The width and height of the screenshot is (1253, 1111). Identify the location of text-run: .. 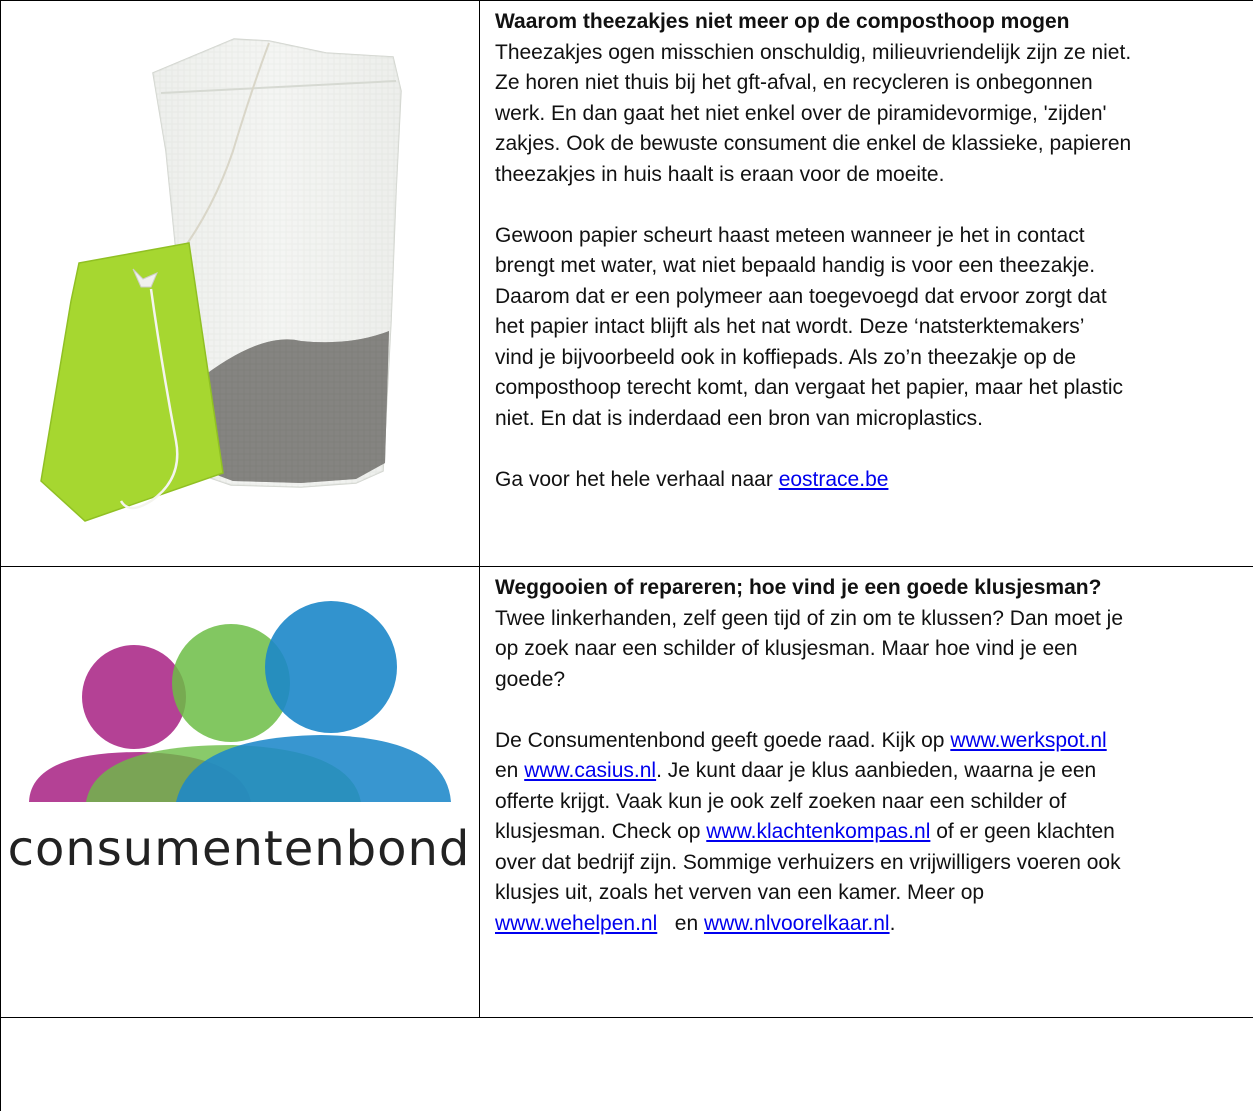
(892, 923).